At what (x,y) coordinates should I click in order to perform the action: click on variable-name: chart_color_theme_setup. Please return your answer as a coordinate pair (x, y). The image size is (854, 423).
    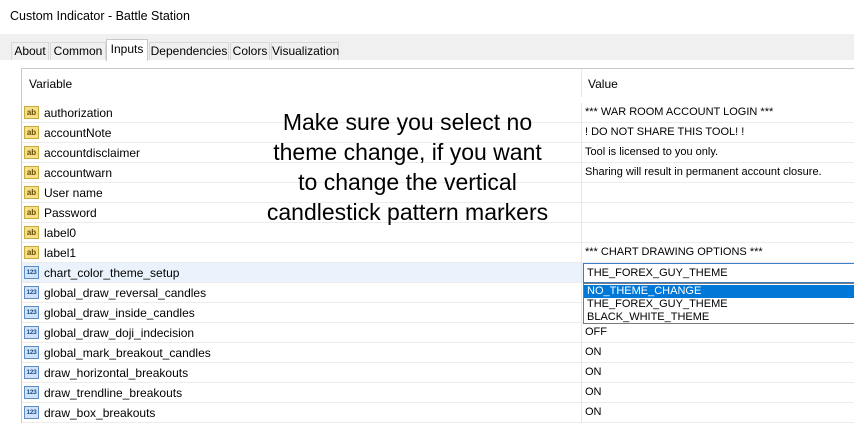
    Looking at the image, I should click on (112, 273).